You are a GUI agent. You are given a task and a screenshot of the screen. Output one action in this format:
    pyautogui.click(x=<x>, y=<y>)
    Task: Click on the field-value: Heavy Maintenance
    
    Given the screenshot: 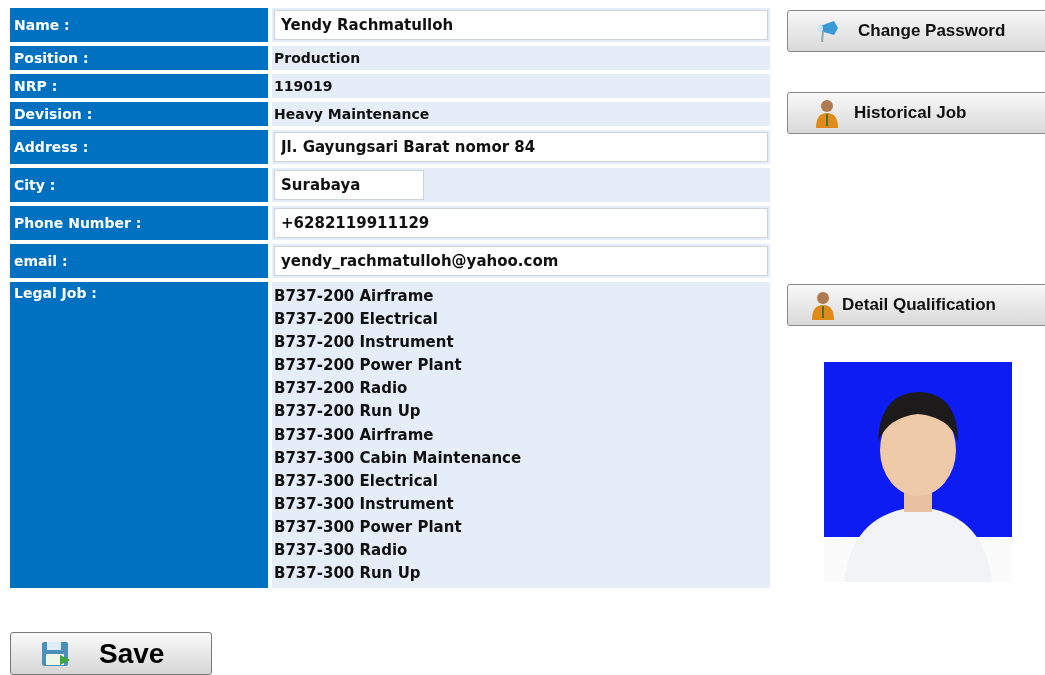 What is the action you would take?
    pyautogui.click(x=352, y=114)
    